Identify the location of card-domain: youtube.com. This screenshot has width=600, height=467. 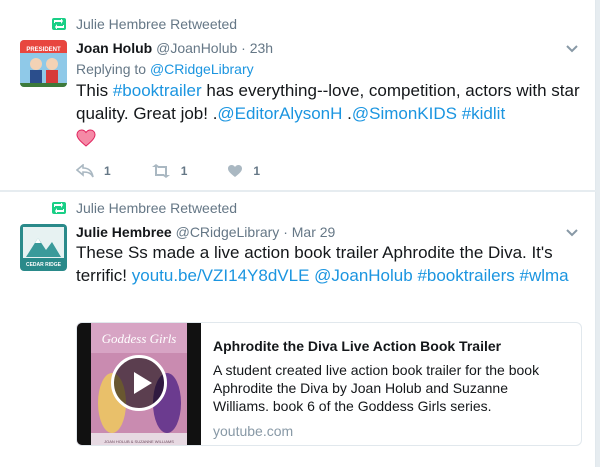
(253, 431).